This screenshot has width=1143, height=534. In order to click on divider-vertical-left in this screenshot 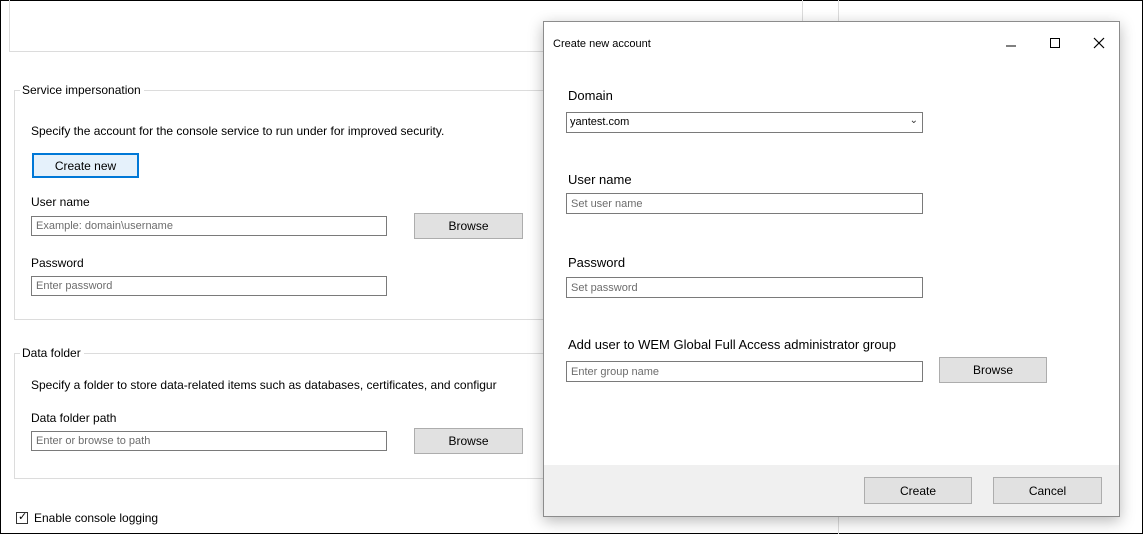, I will do `click(9, 26)`.